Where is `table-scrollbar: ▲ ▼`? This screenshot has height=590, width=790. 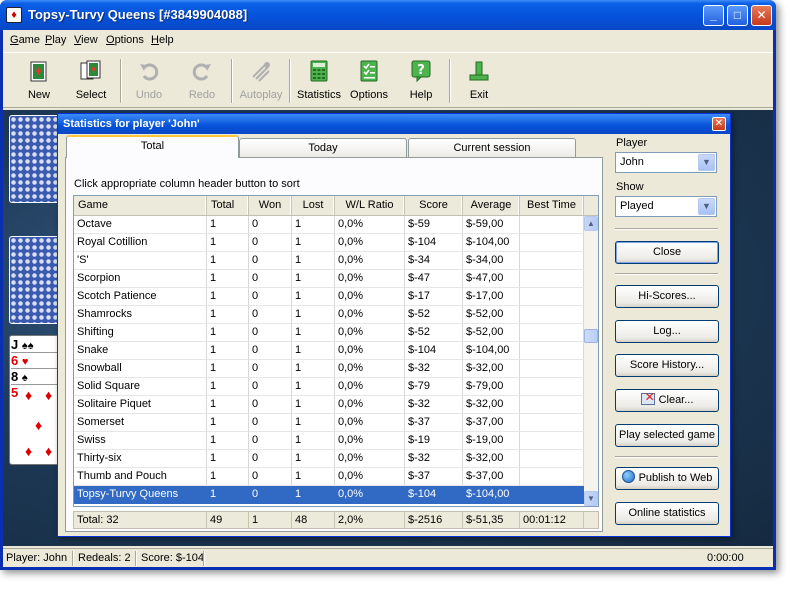 table-scrollbar: ▲ ▼ is located at coordinates (591, 361).